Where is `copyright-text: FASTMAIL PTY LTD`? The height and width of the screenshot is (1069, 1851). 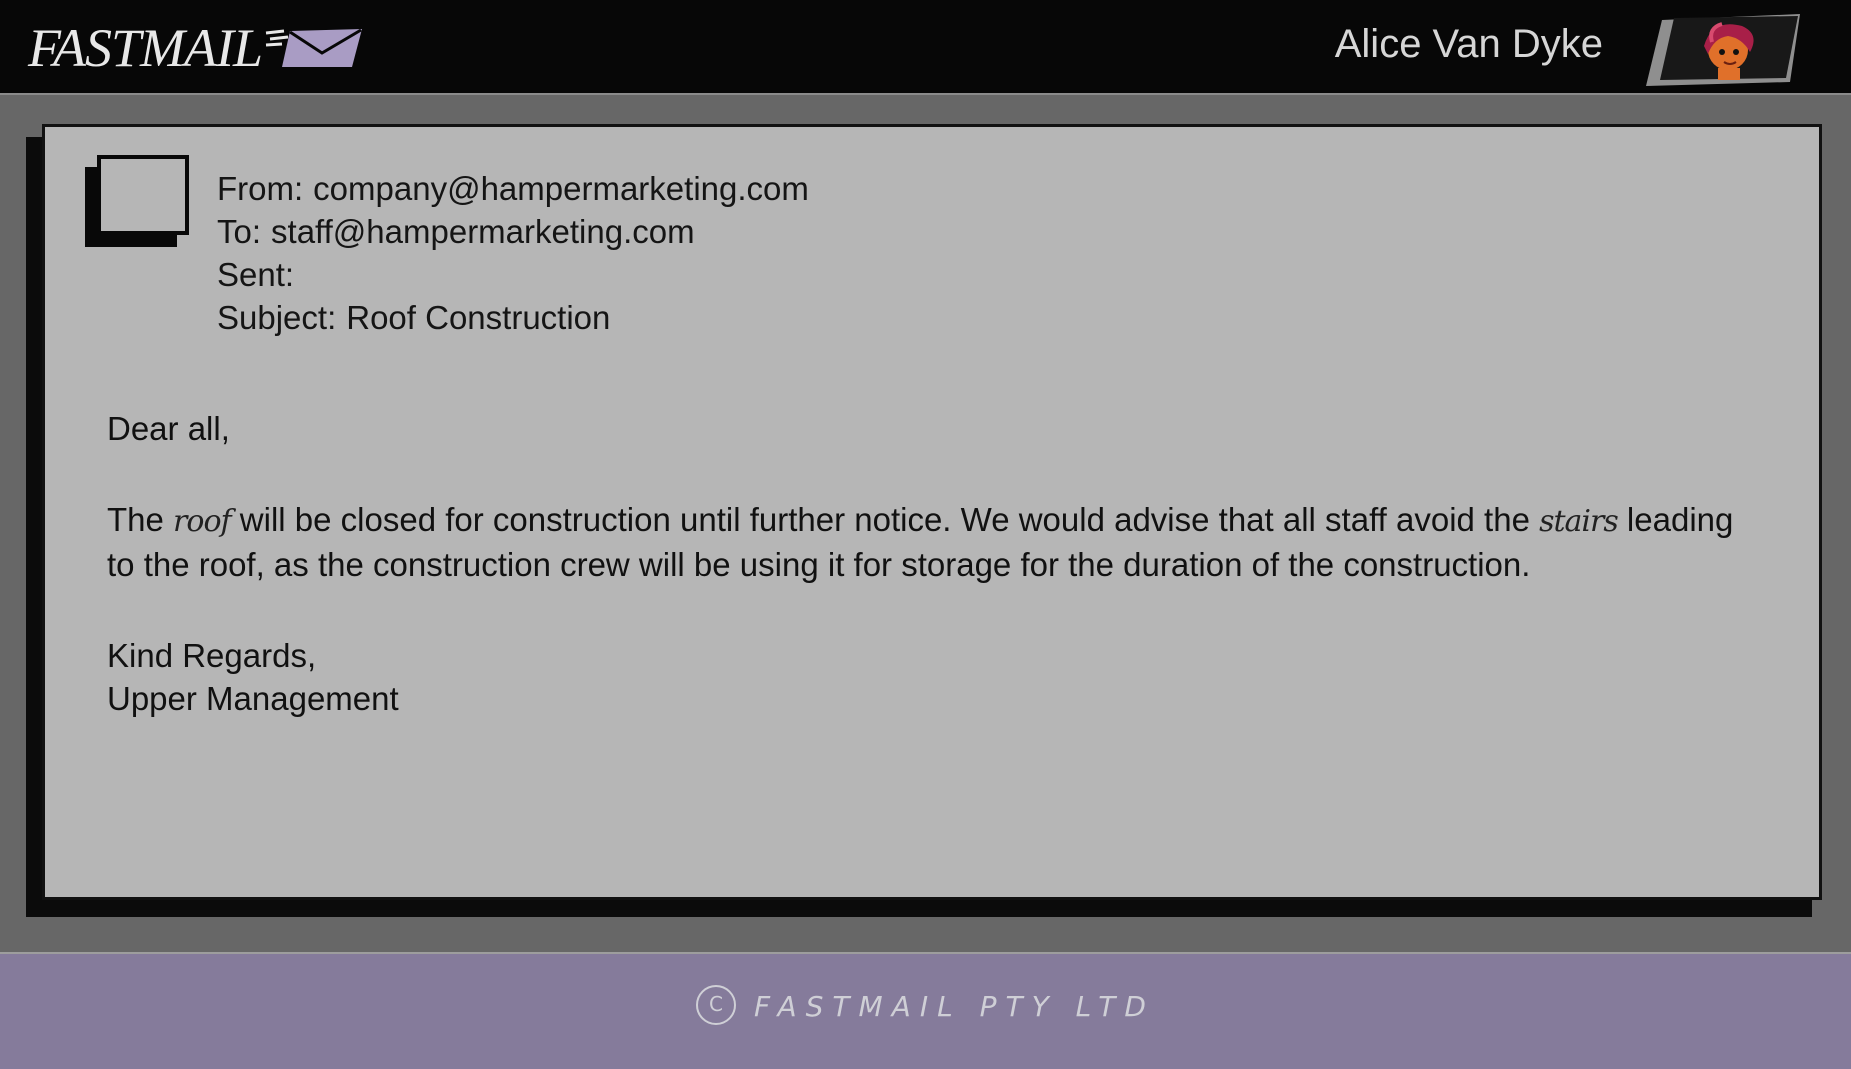
copyright-text: FASTMAIL PTY LTD is located at coordinates (954, 1006).